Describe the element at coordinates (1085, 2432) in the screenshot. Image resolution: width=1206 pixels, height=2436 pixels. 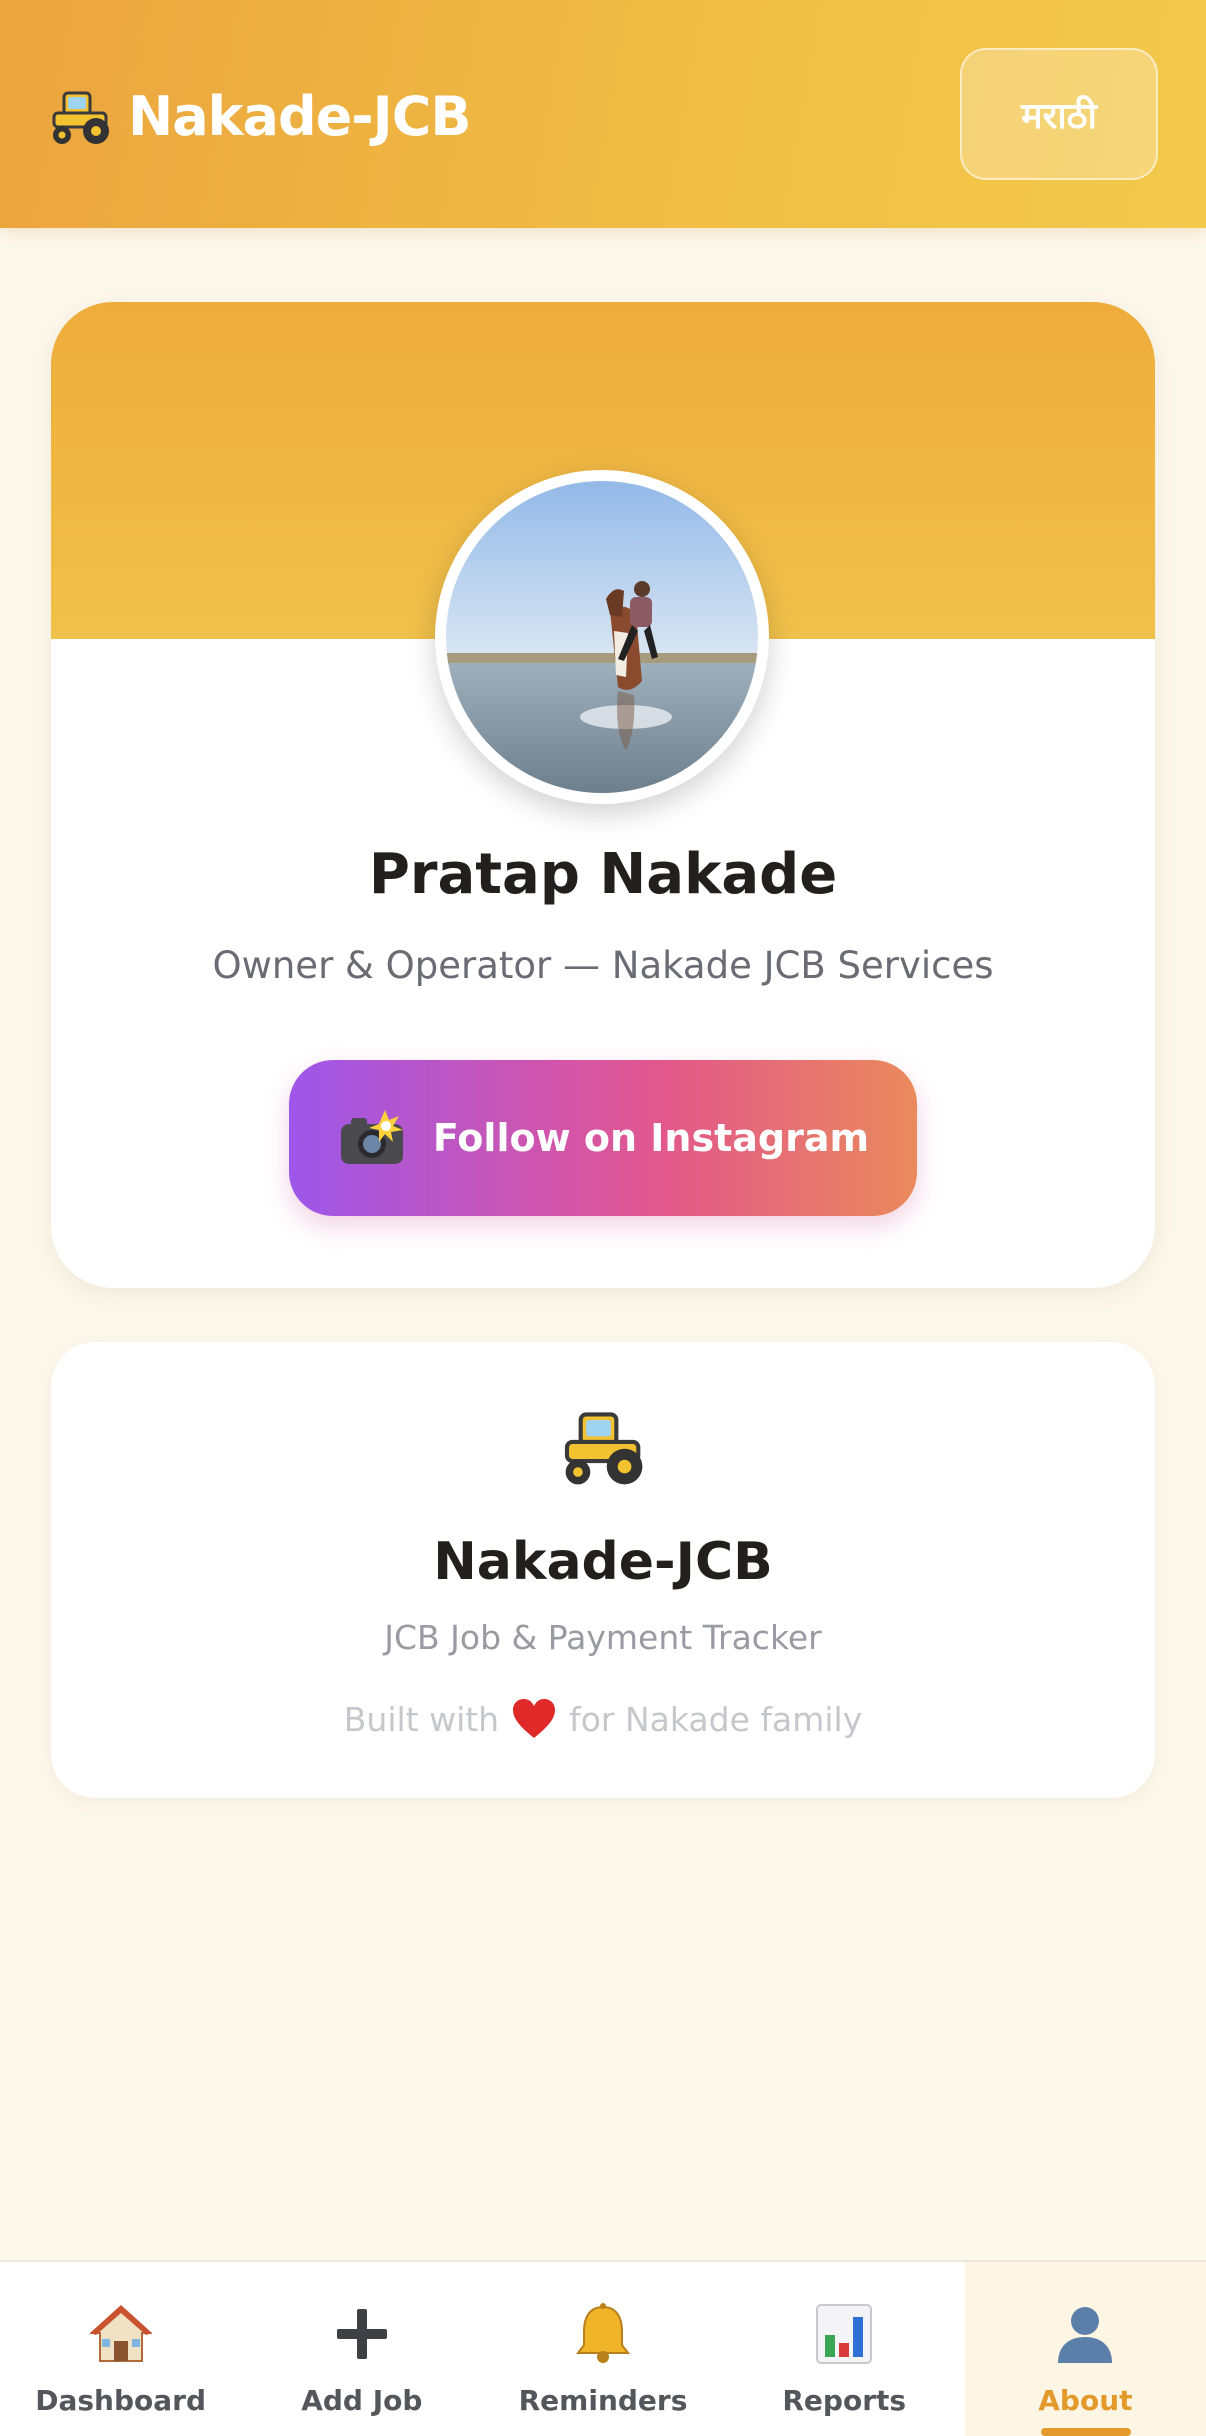
I see `active-tab-indicator` at that location.